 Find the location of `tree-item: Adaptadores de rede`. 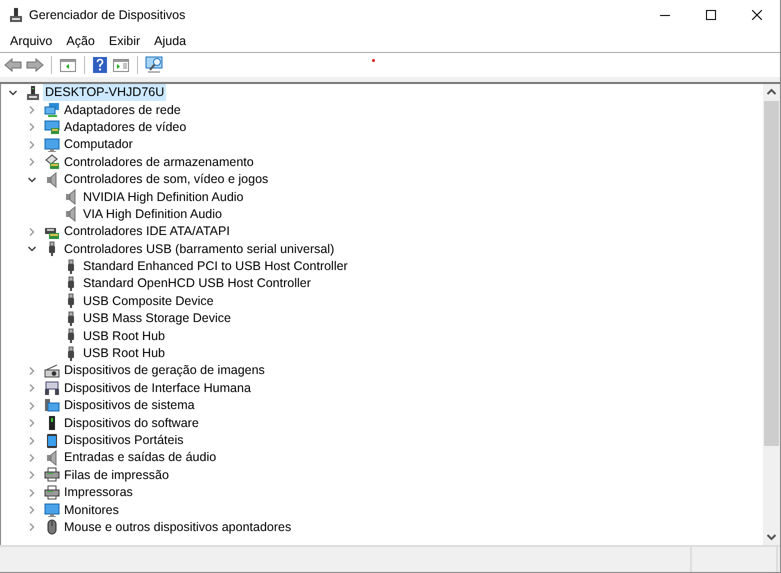

tree-item: Adaptadores de rede is located at coordinates (122, 110).